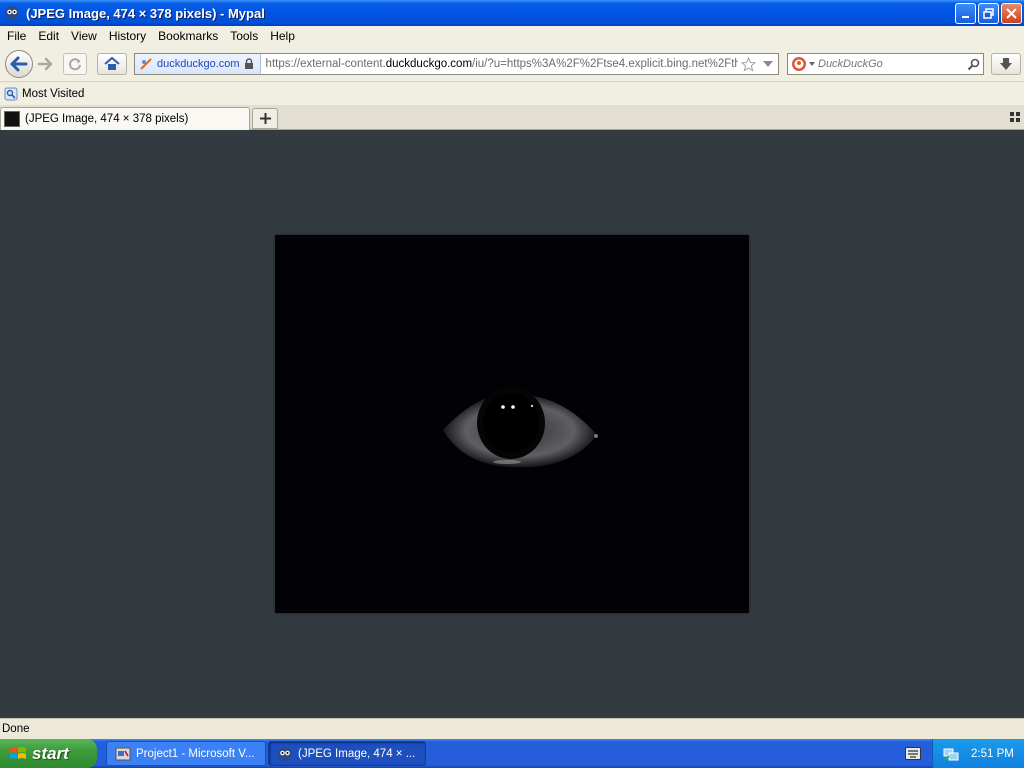  What do you see at coordinates (16, 36) in the screenshot?
I see `menu-file: File` at bounding box center [16, 36].